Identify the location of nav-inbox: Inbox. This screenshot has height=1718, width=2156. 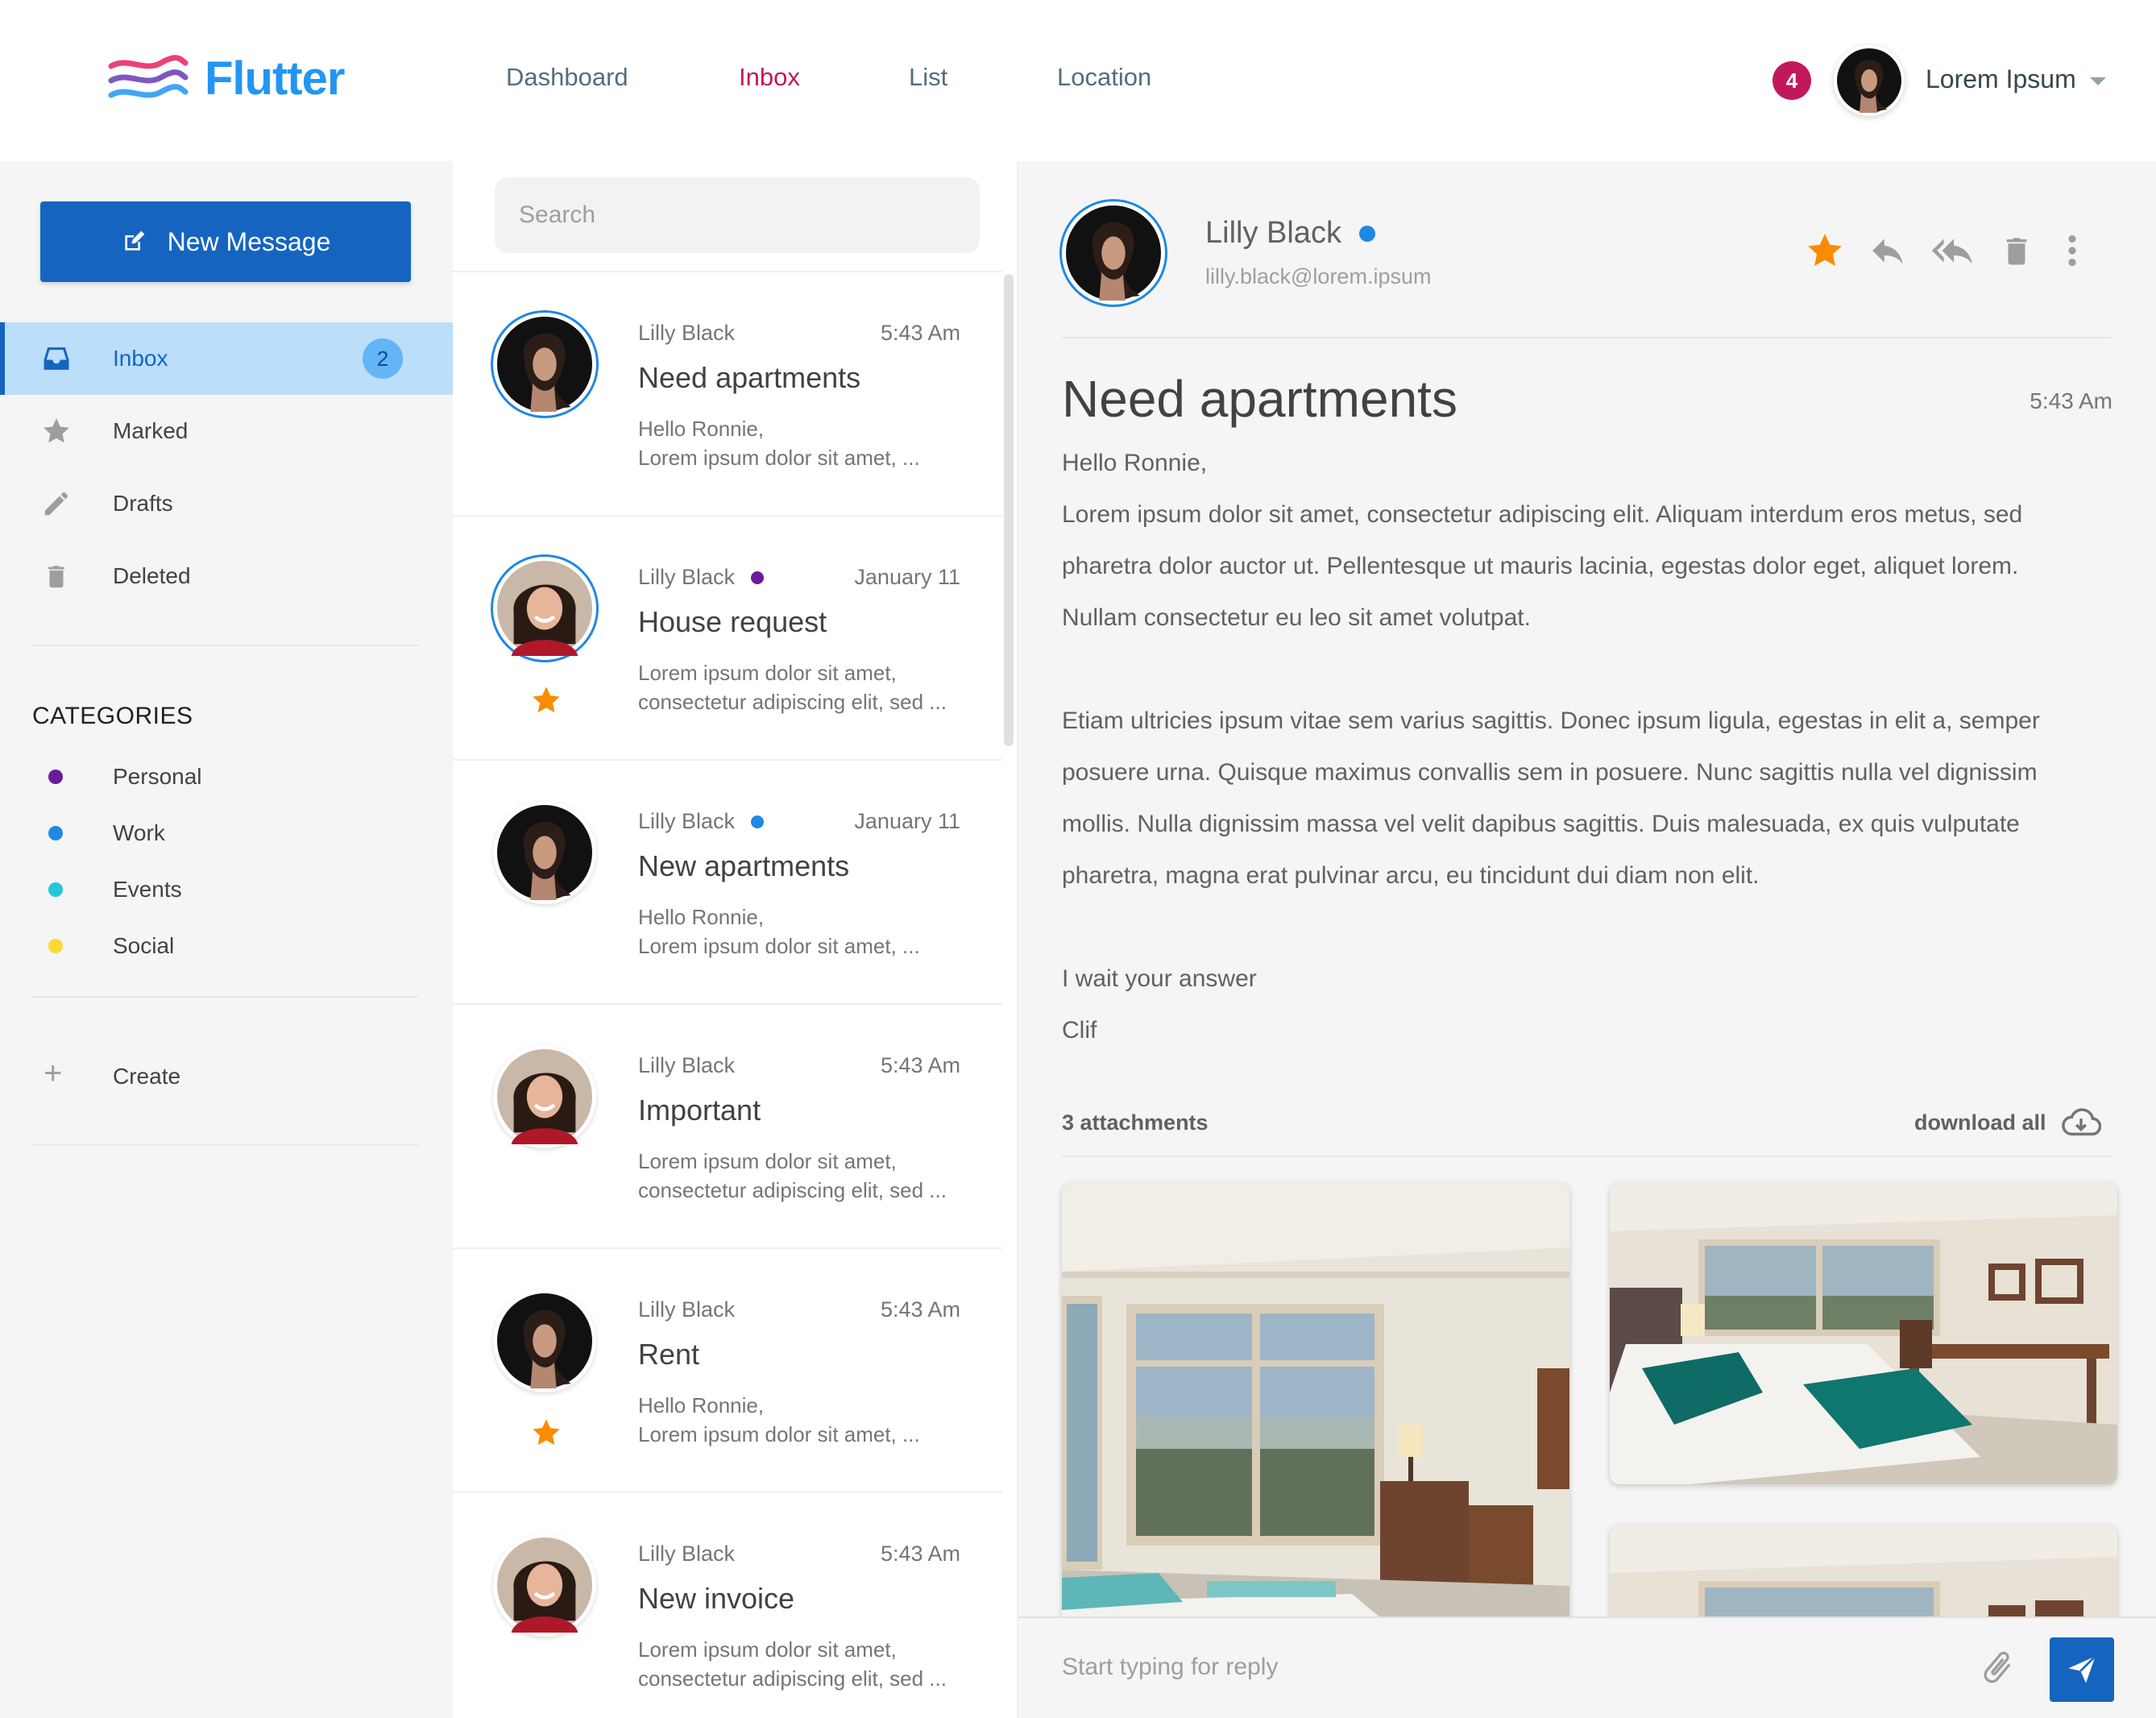
(769, 77).